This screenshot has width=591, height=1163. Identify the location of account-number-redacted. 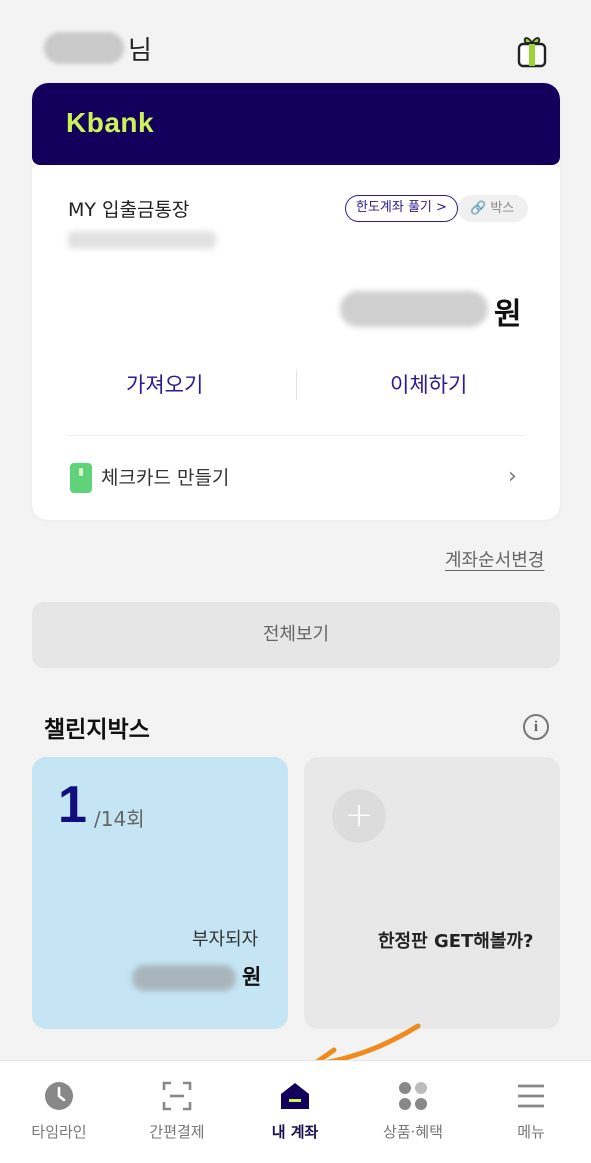
(142, 240).